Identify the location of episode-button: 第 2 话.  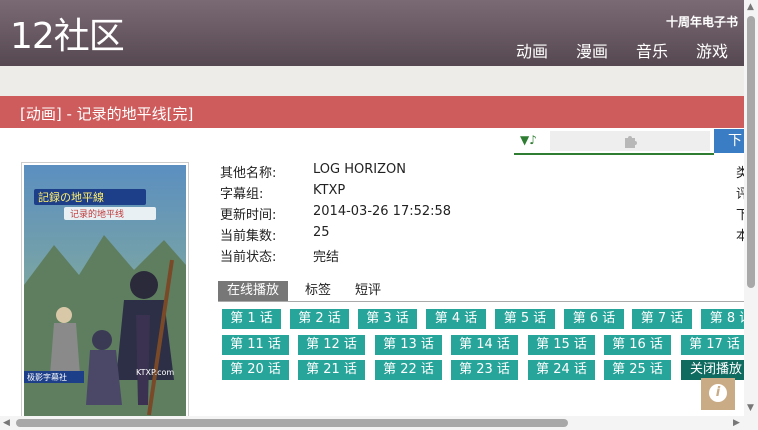
(319, 319).